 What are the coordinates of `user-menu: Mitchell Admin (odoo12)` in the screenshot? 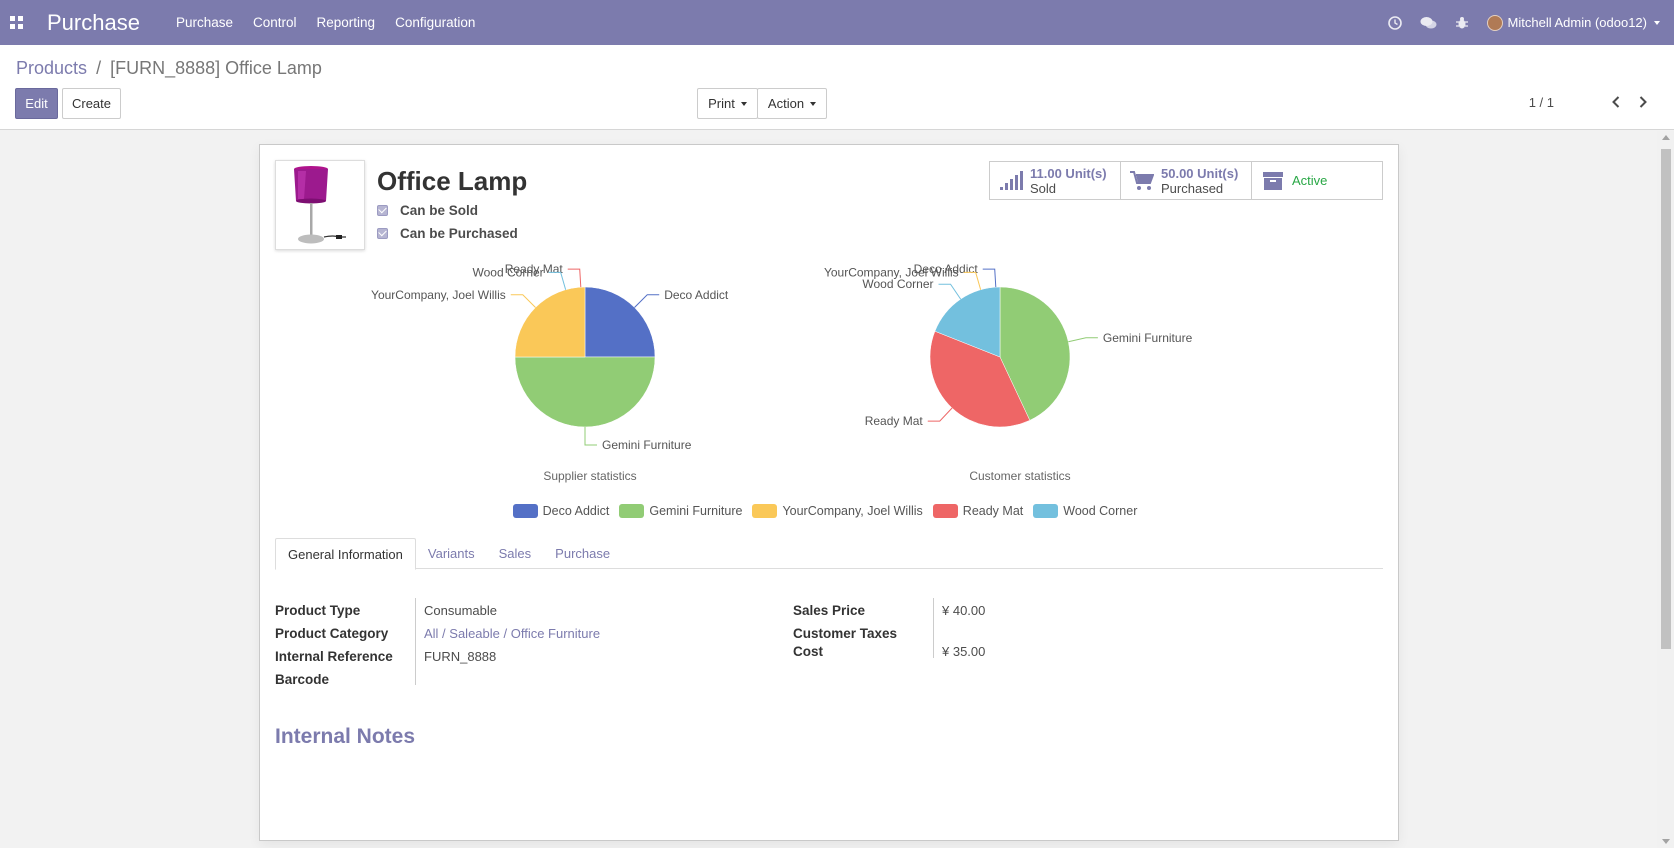 It's located at (1573, 22).